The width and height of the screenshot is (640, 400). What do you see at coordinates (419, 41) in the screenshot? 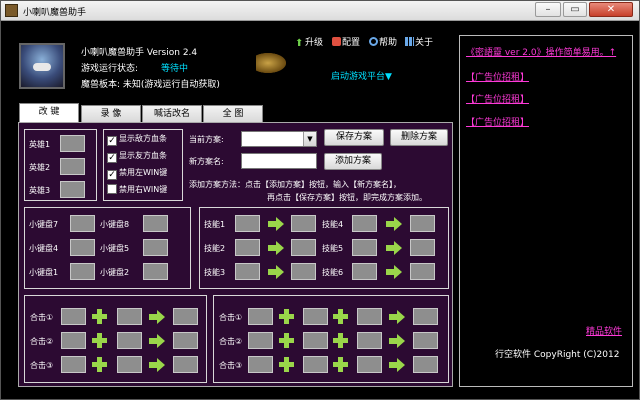
I see `about-link: 关于` at bounding box center [419, 41].